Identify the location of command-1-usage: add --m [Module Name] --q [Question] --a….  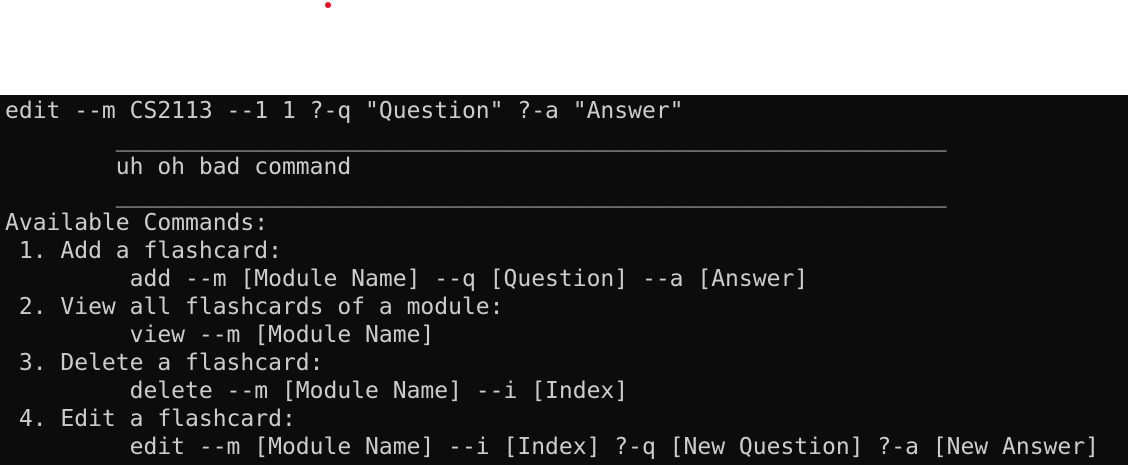
(407, 279).